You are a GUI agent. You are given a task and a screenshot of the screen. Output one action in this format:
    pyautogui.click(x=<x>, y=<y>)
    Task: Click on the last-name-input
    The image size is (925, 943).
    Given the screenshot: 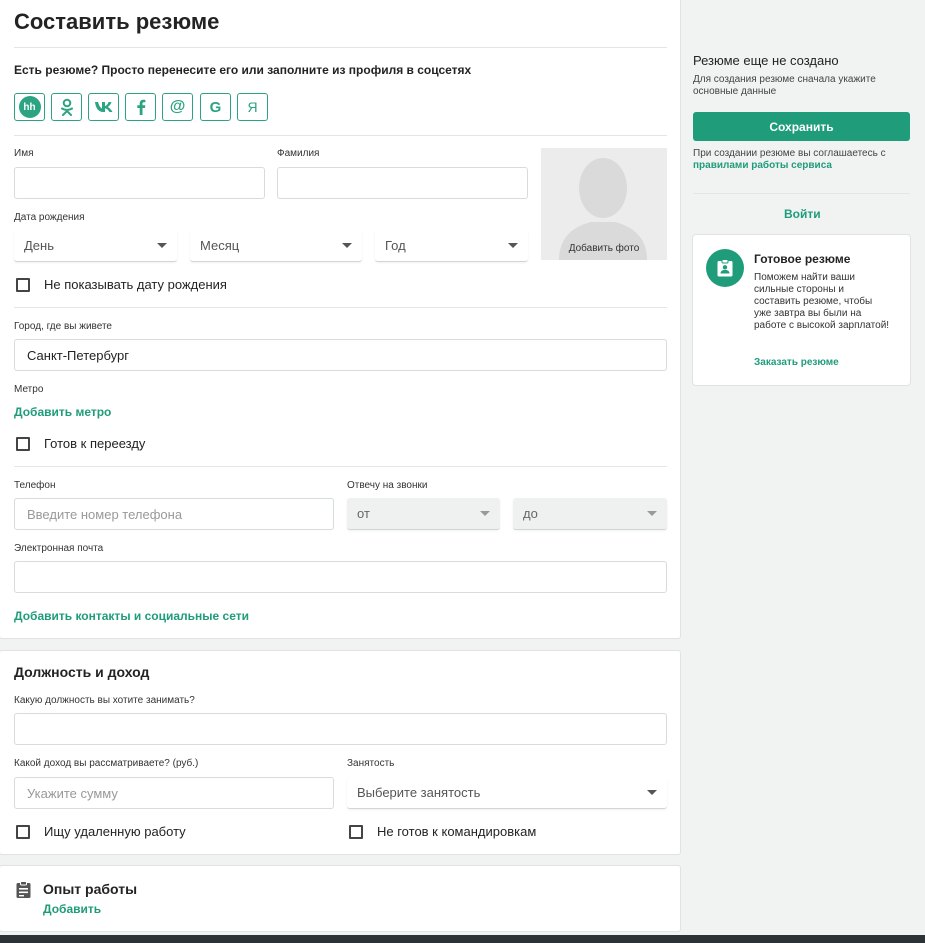 What is the action you would take?
    pyautogui.click(x=402, y=183)
    